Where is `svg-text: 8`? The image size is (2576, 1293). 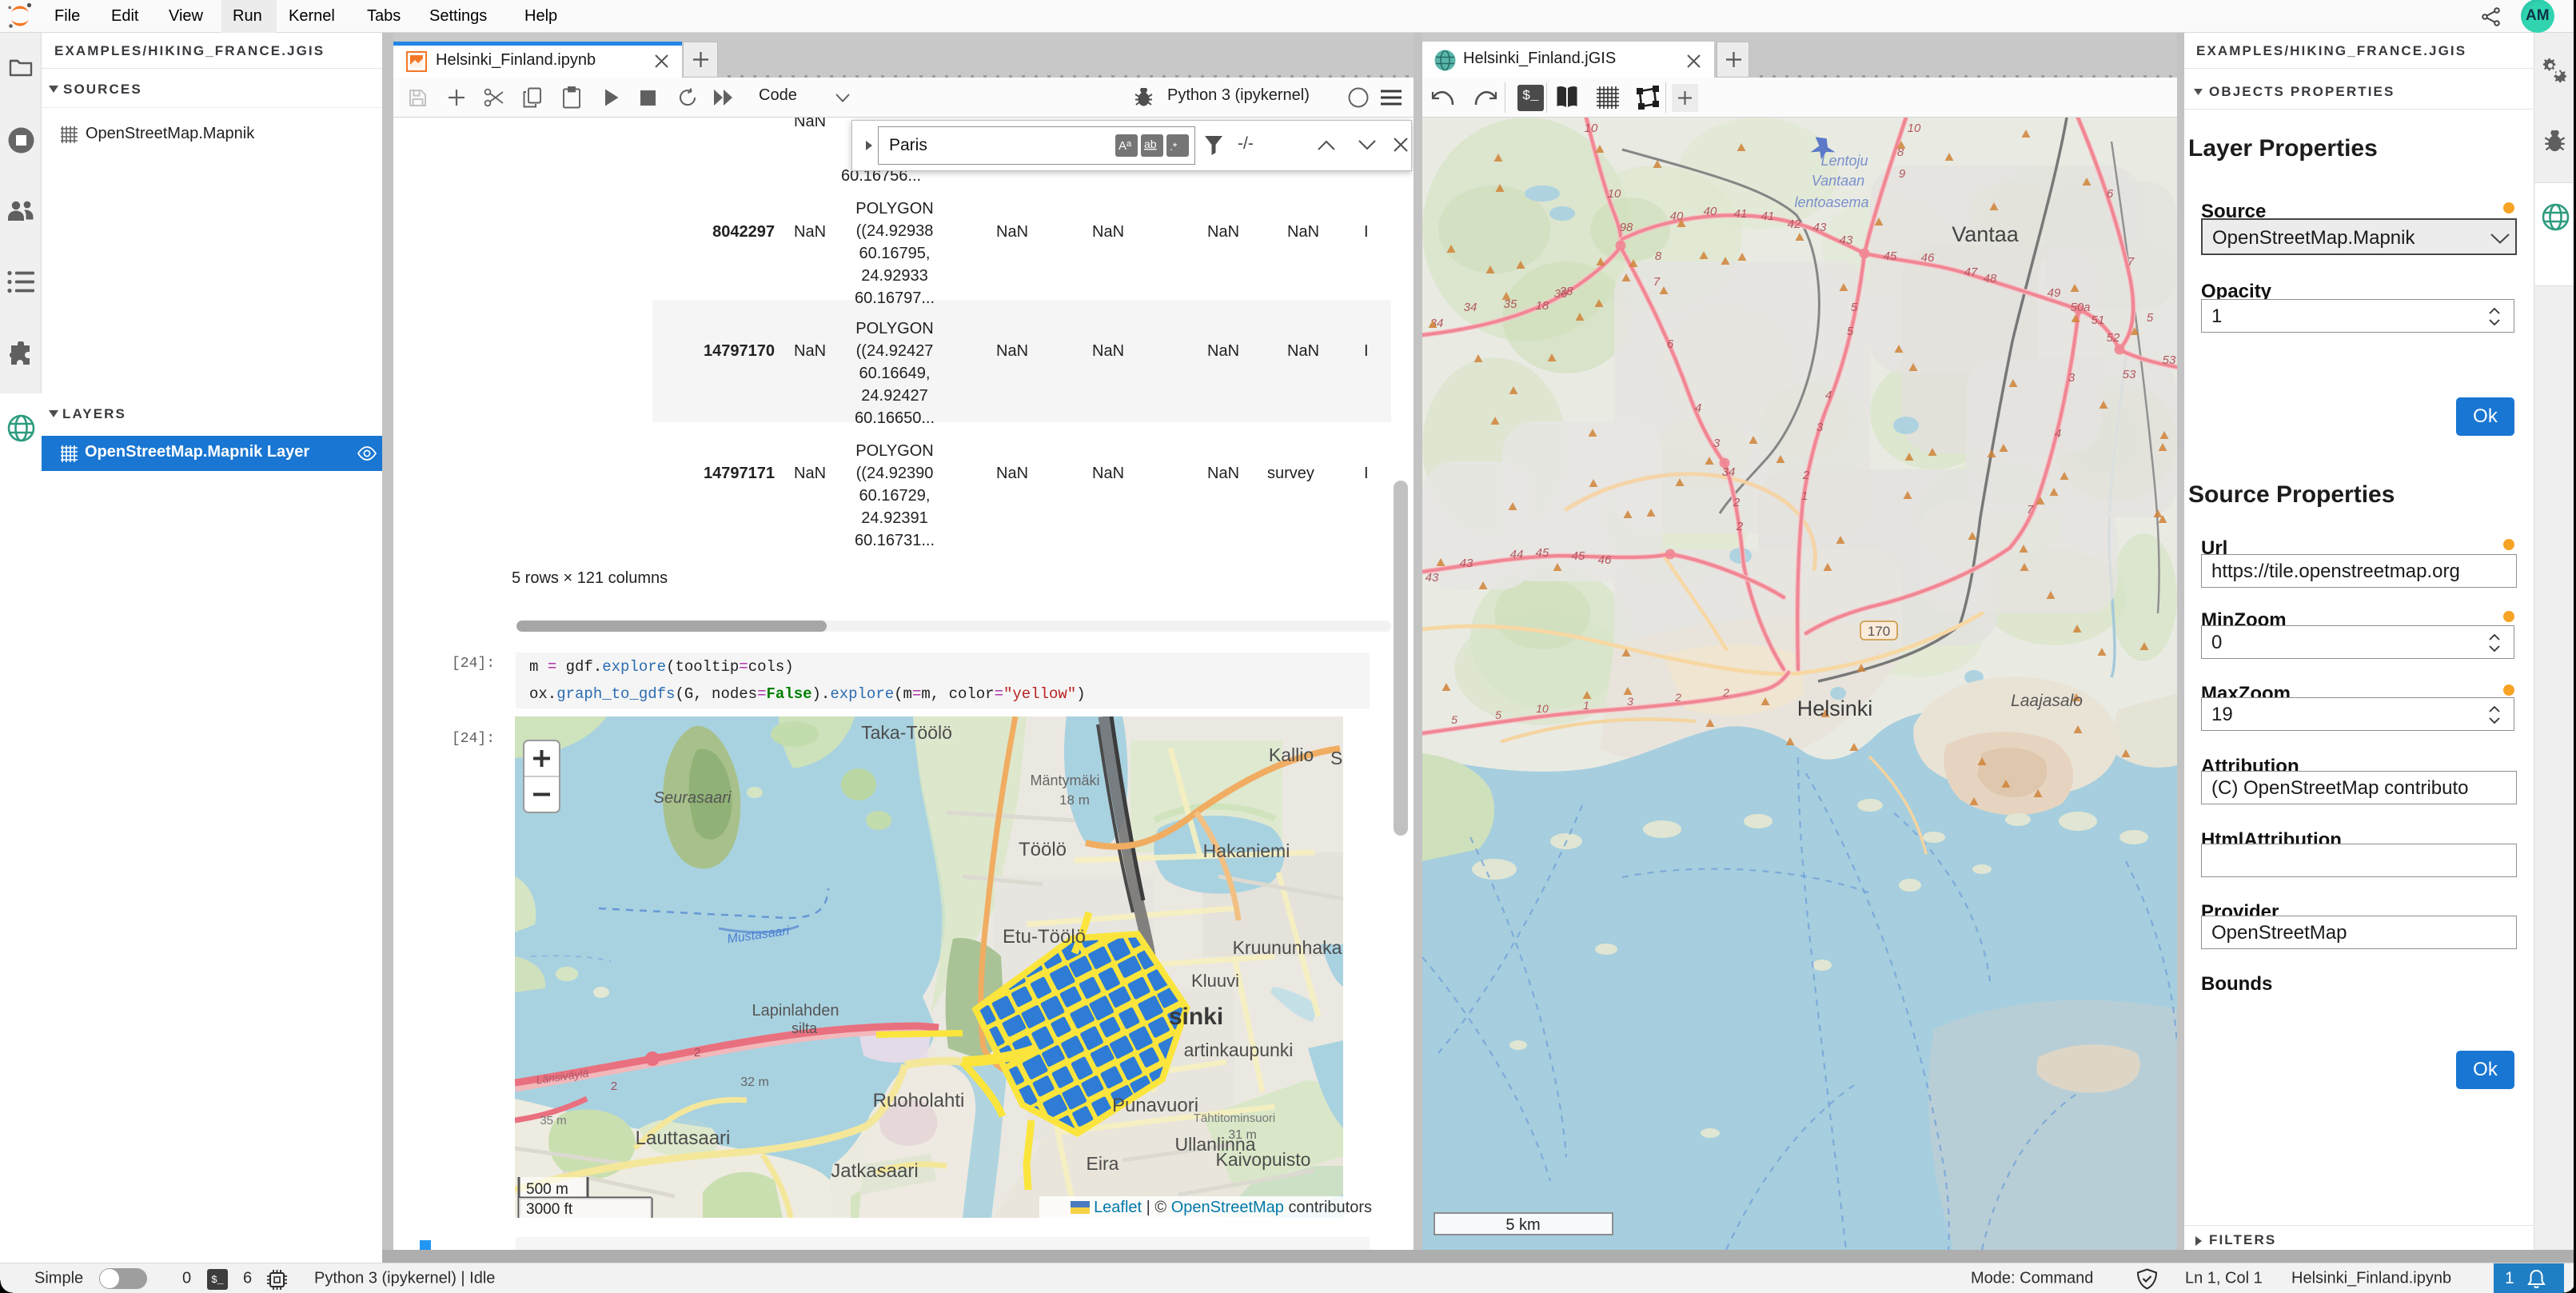 svg-text: 8 is located at coordinates (1659, 256).